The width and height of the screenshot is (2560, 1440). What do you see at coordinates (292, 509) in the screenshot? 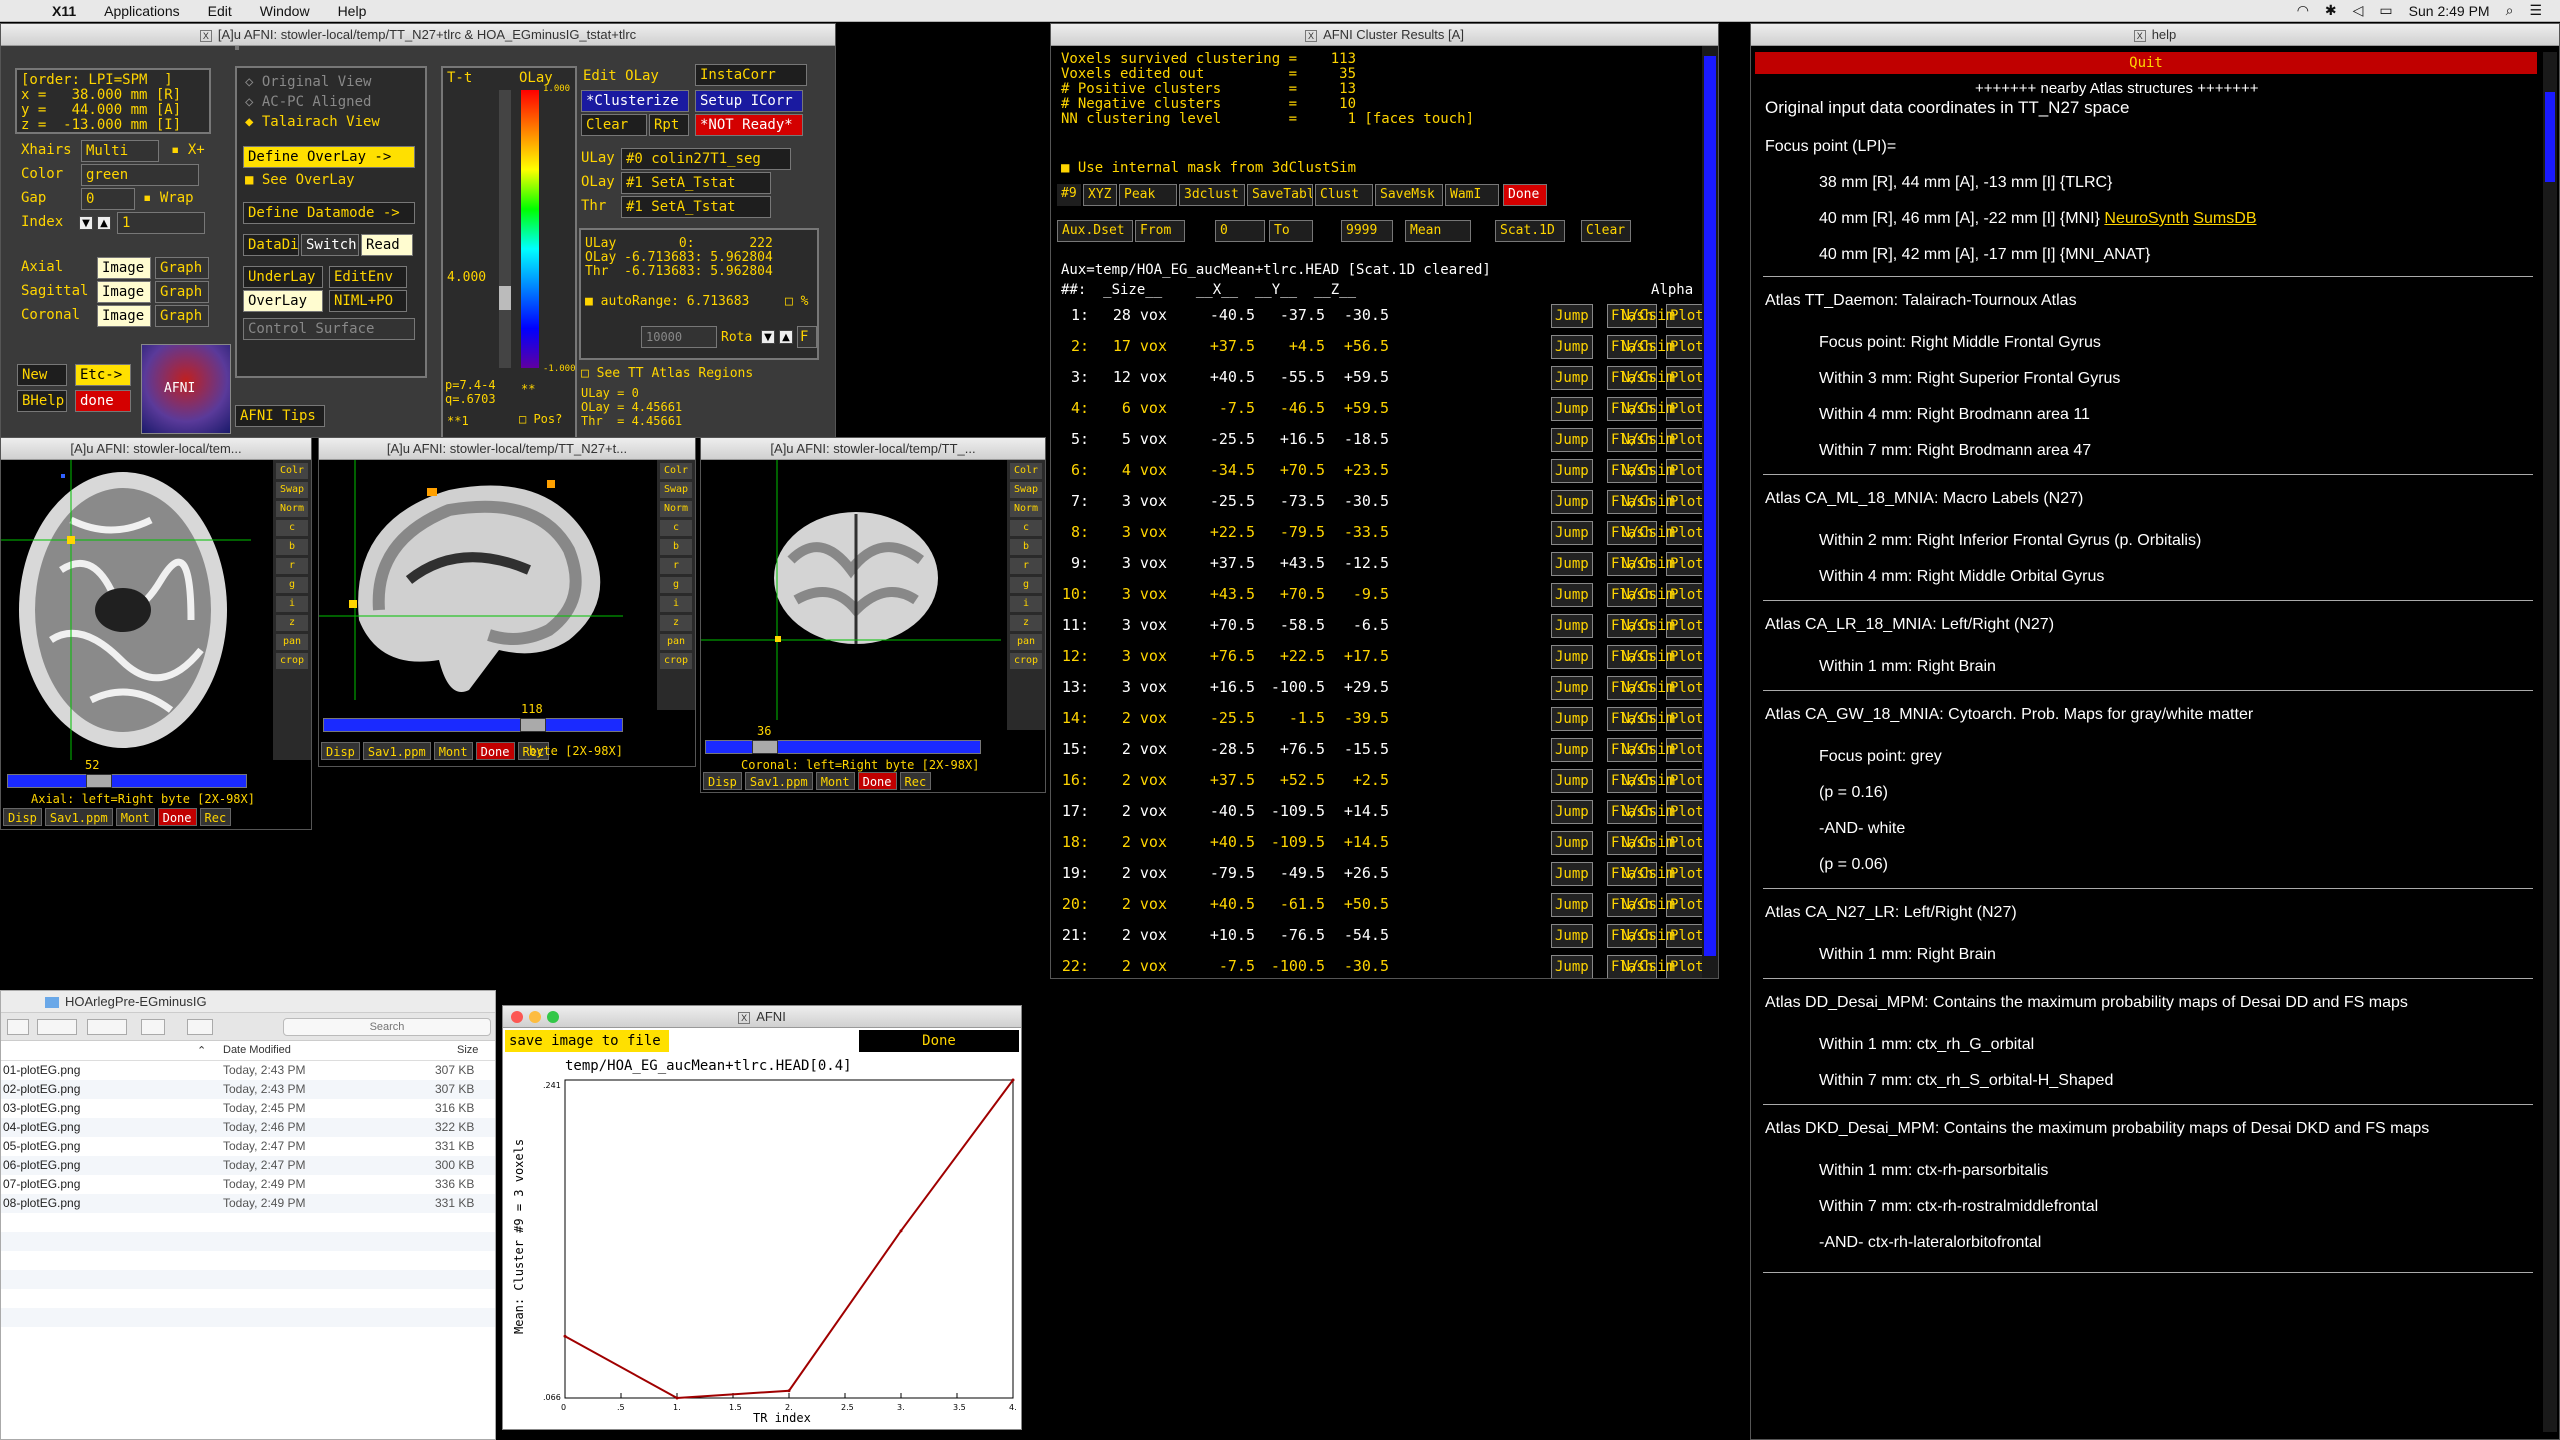
I see `axial-norm-button: Norm` at bounding box center [292, 509].